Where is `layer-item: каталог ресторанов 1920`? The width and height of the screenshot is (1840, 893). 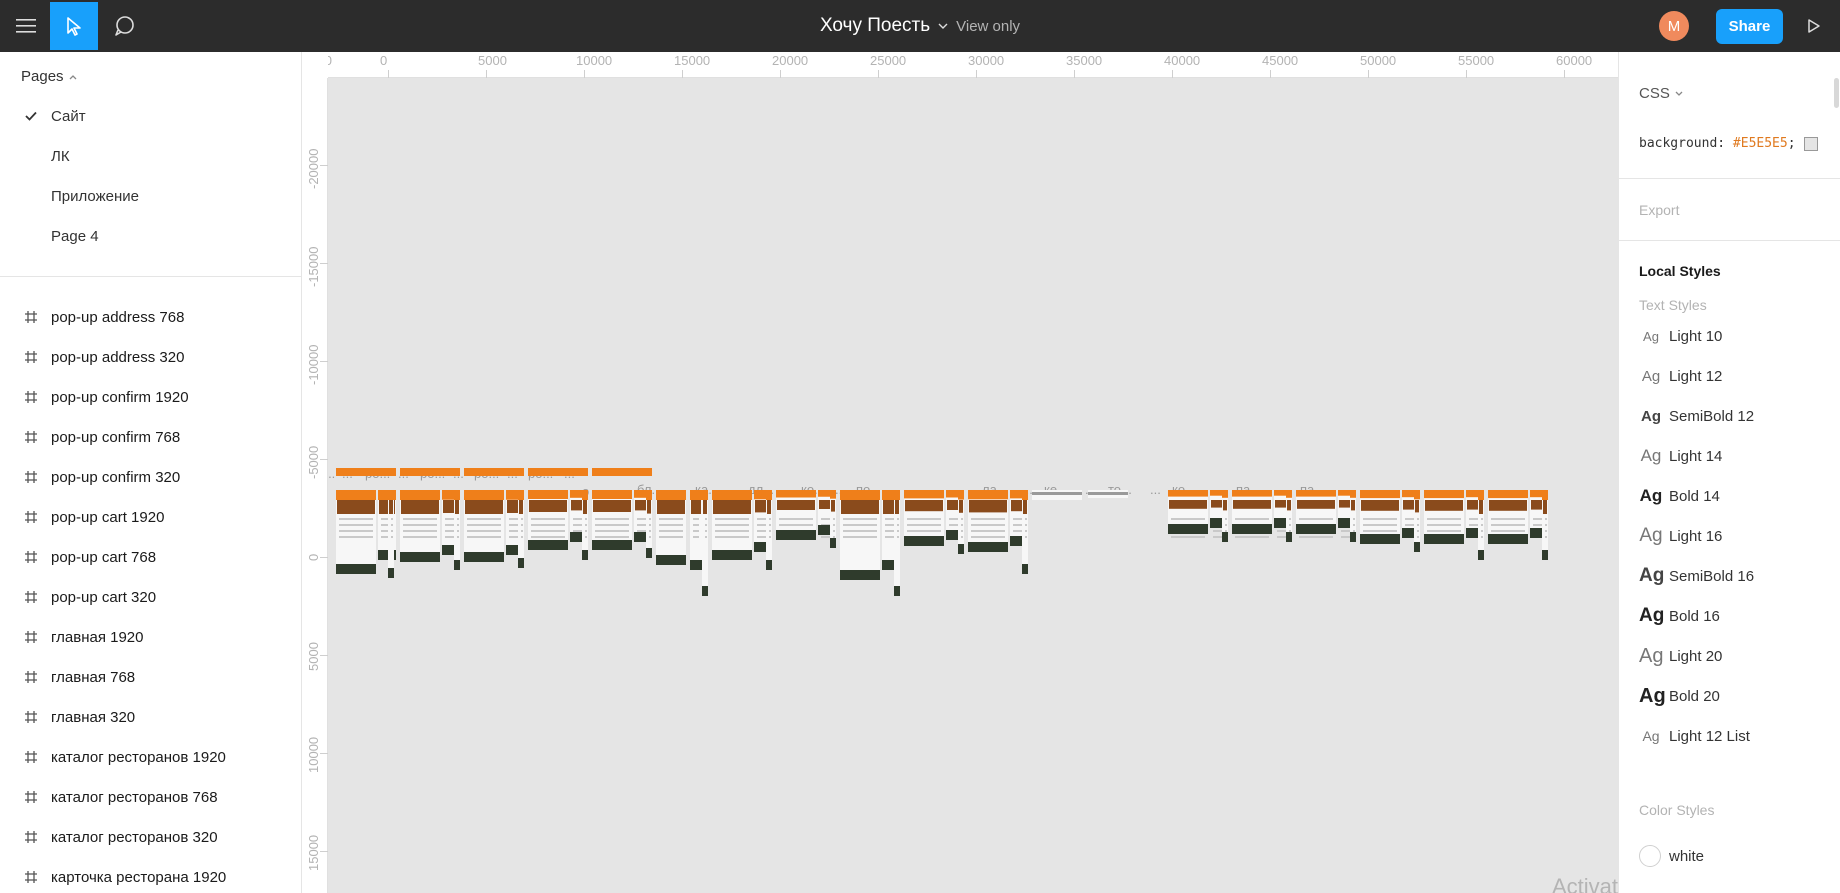 layer-item: каталог ресторанов 1920 is located at coordinates (150, 757).